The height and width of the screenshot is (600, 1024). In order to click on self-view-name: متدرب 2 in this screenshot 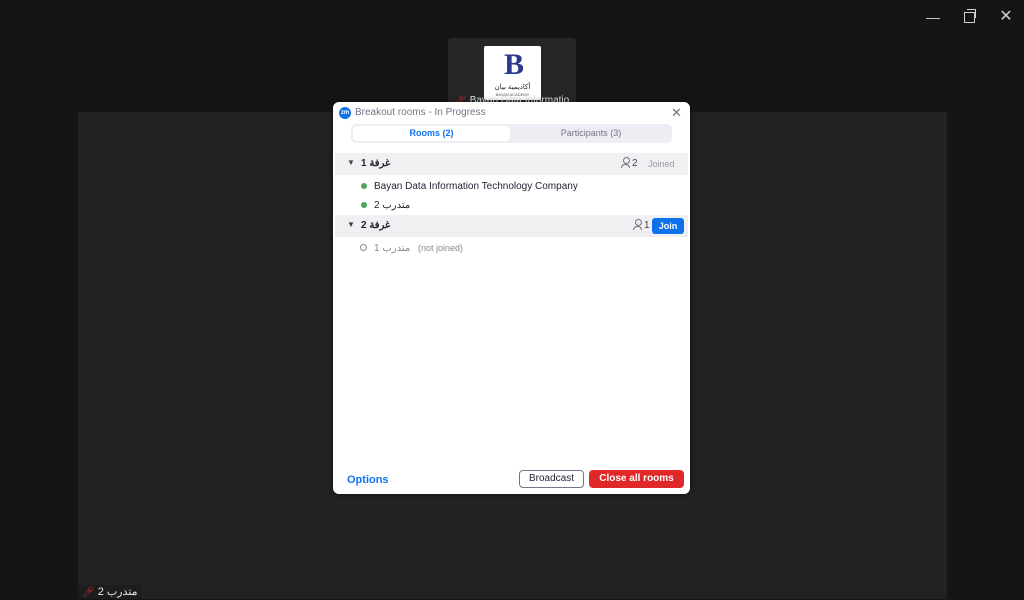, I will do `click(117, 592)`.